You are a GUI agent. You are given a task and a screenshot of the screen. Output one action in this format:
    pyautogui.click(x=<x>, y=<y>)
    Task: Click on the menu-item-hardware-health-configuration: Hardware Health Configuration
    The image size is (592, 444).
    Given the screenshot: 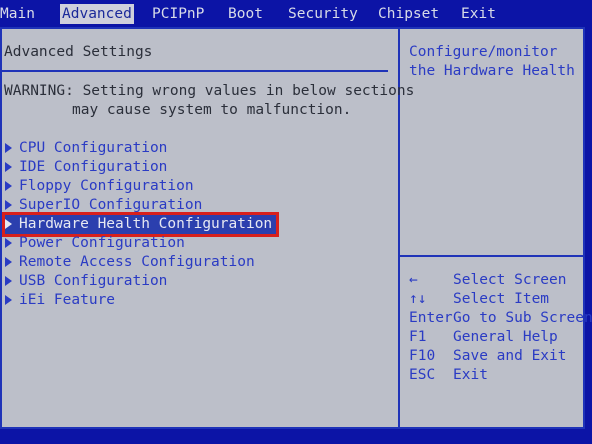 What is the action you would take?
    pyautogui.click(x=141, y=224)
    